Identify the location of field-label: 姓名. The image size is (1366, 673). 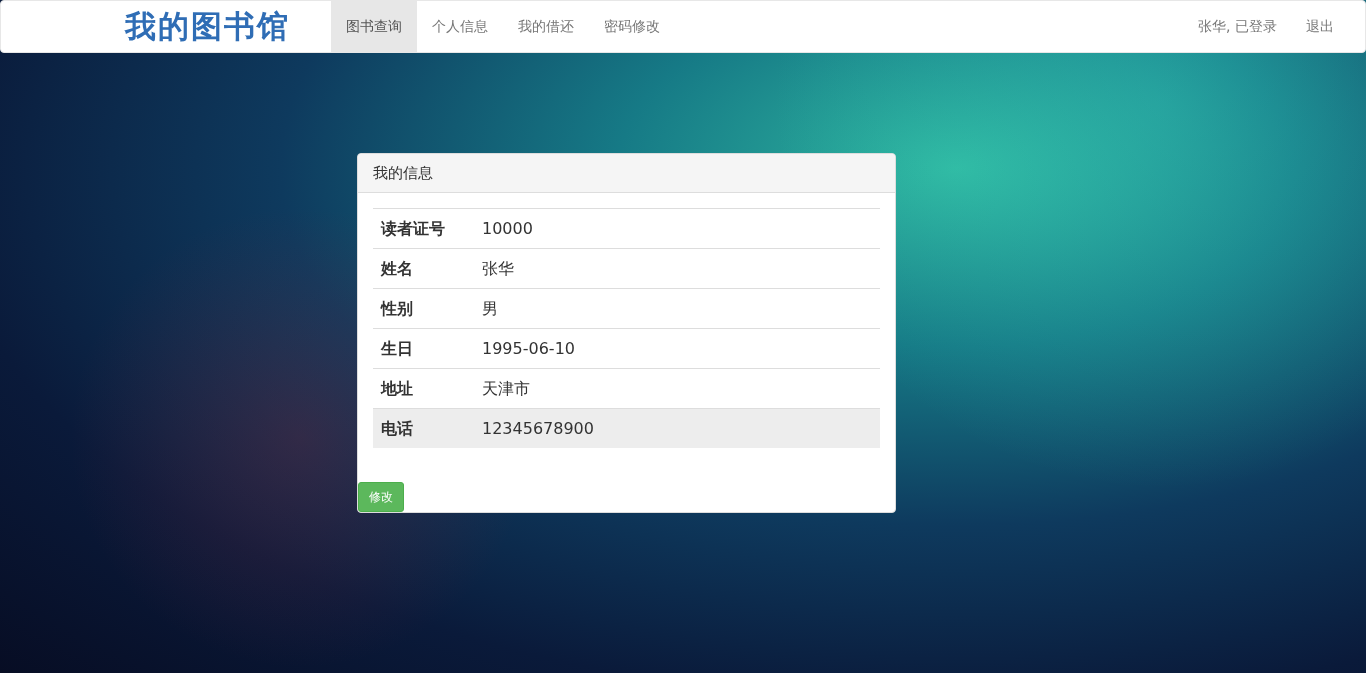
(396, 268).